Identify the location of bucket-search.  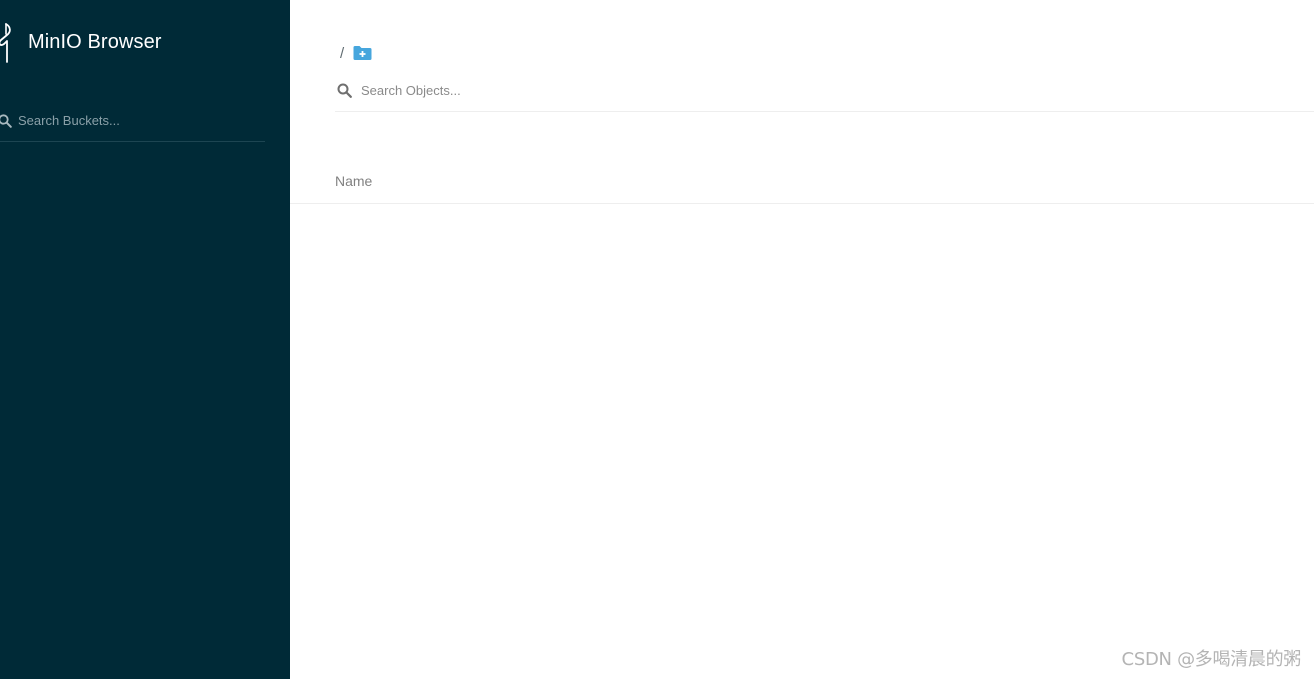
(132, 125).